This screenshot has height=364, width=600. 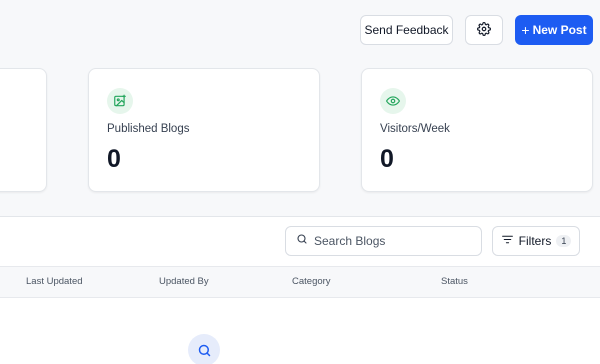 I want to click on column-header-status: Status, so click(x=454, y=281).